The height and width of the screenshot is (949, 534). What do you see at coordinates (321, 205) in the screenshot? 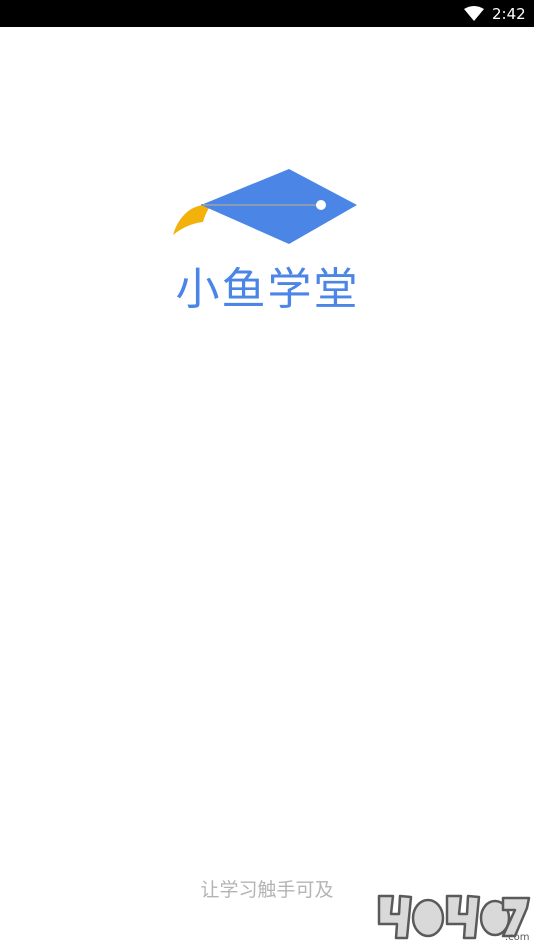
I see `logo-dot` at bounding box center [321, 205].